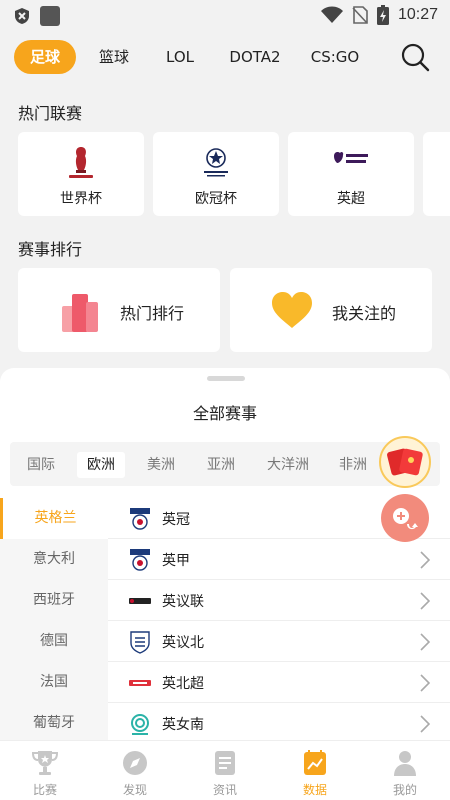 The height and width of the screenshot is (800, 450). Describe the element at coordinates (415, 57) in the screenshot. I see `search-icon` at that location.